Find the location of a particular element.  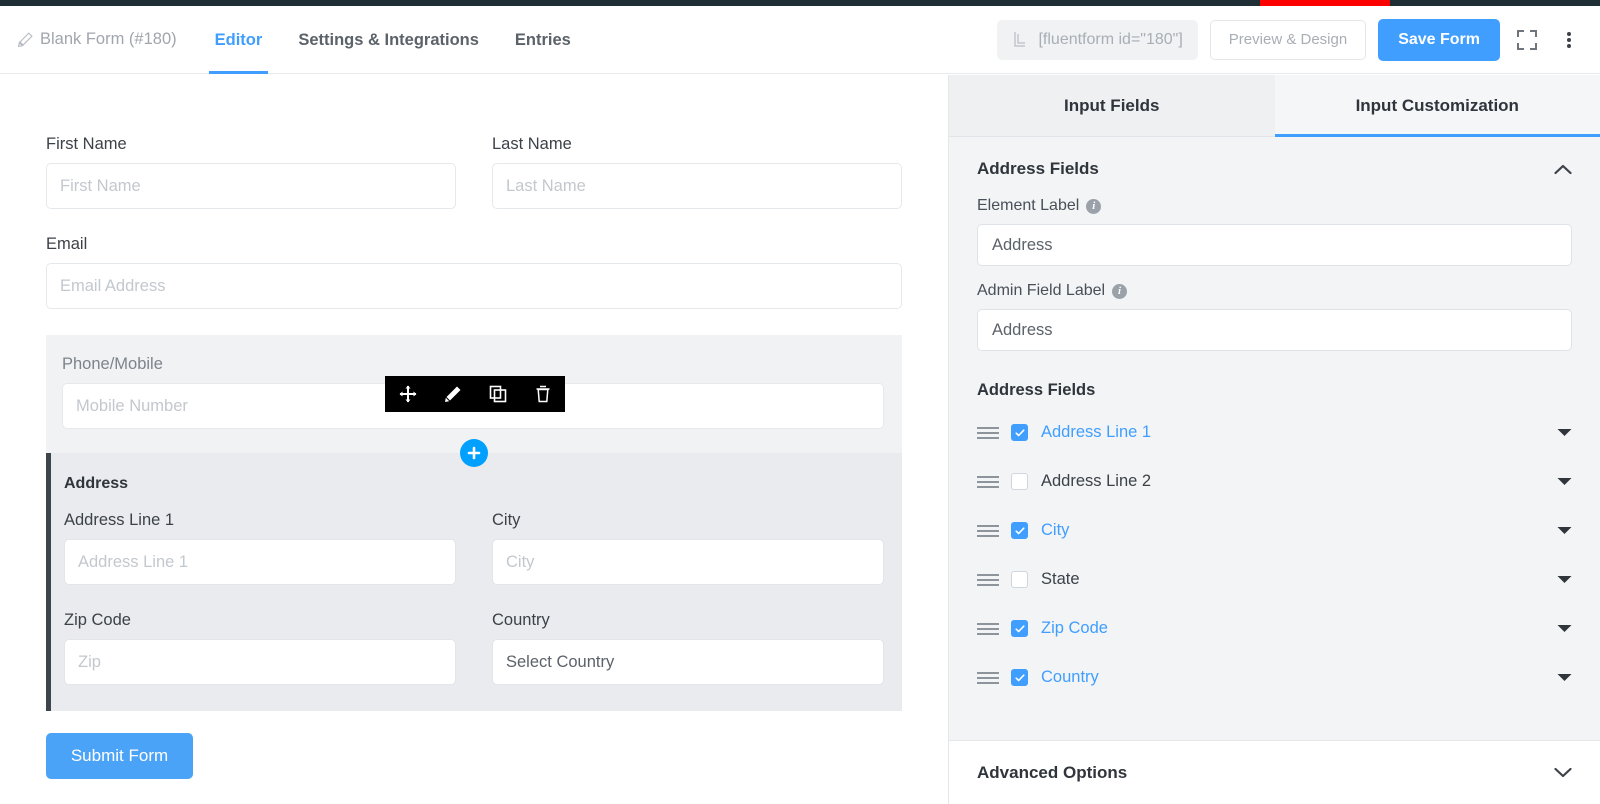

field-address-line-1: Address Line 1 Address Line 1 is located at coordinates (260, 548).